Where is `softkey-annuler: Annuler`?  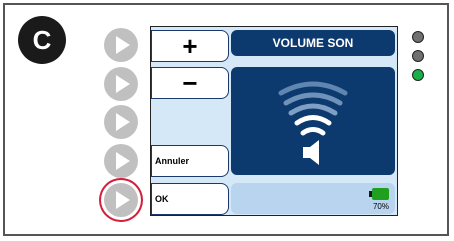 softkey-annuler: Annuler is located at coordinates (190, 161).